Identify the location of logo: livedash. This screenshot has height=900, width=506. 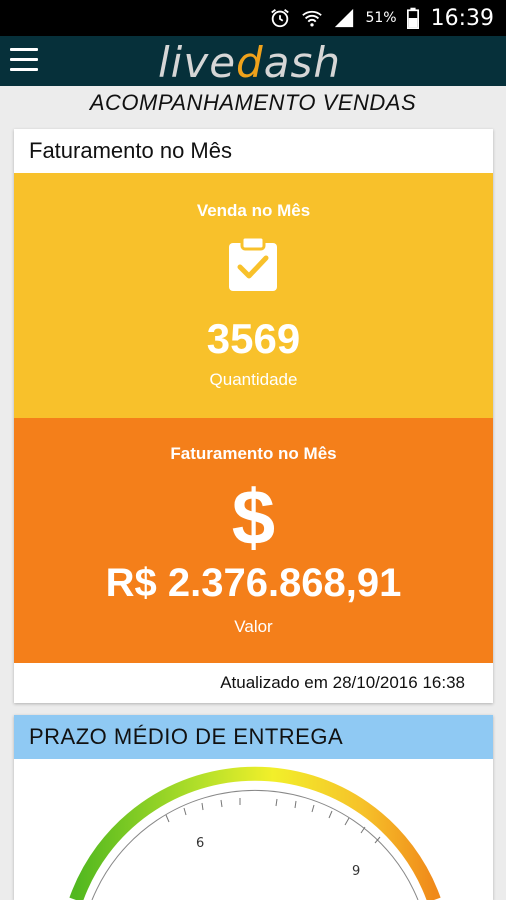
(249, 62).